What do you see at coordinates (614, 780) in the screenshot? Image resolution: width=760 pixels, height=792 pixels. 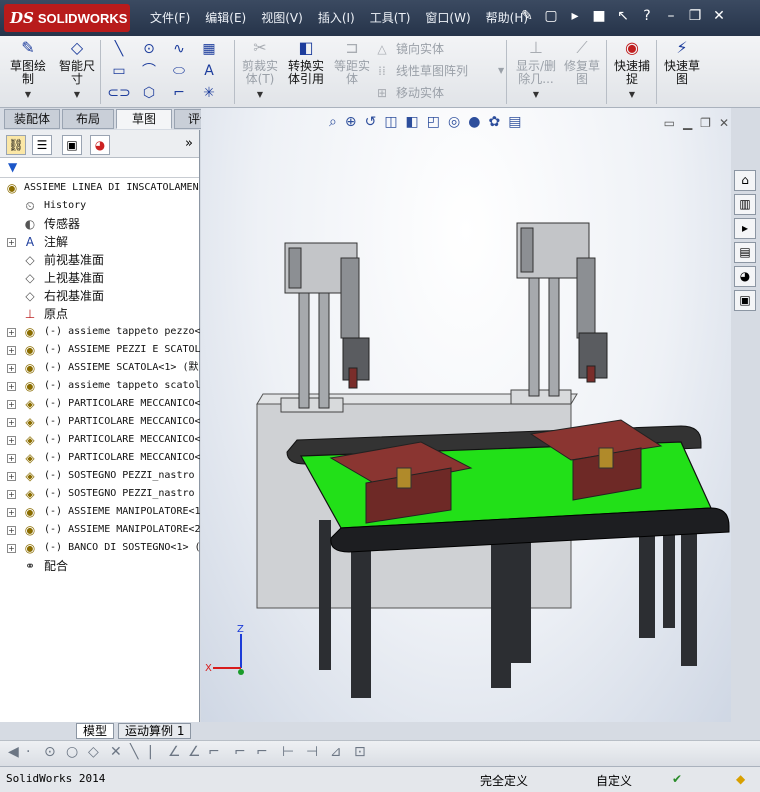 I see `status-custom: 自定义` at bounding box center [614, 780].